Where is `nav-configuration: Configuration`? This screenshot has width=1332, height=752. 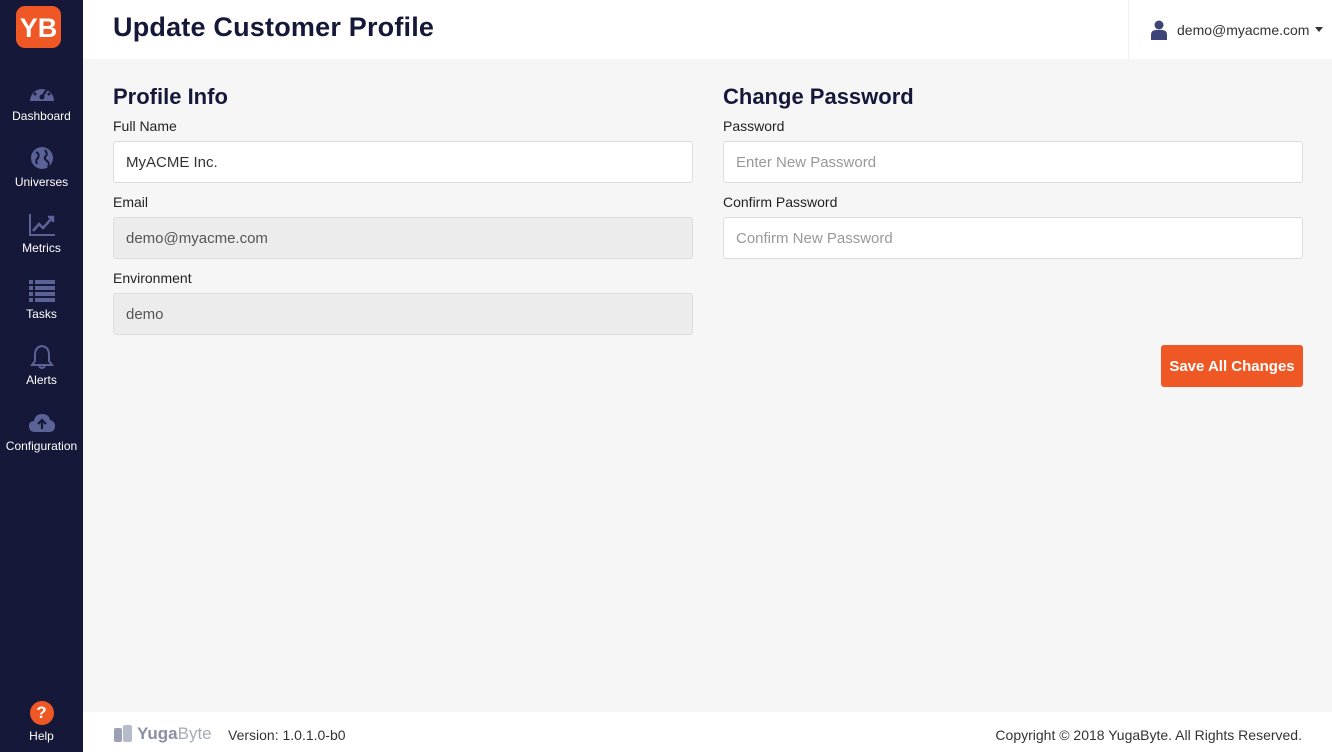
nav-configuration: Configuration is located at coordinates (41, 431).